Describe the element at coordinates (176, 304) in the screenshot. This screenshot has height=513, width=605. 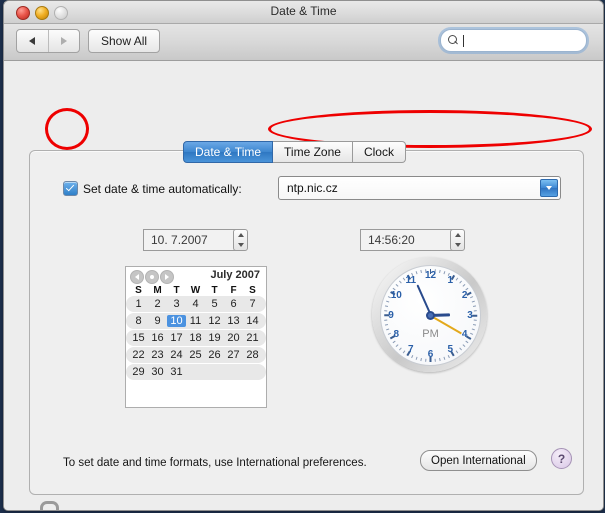
I see `calendar-day: 3` at that location.